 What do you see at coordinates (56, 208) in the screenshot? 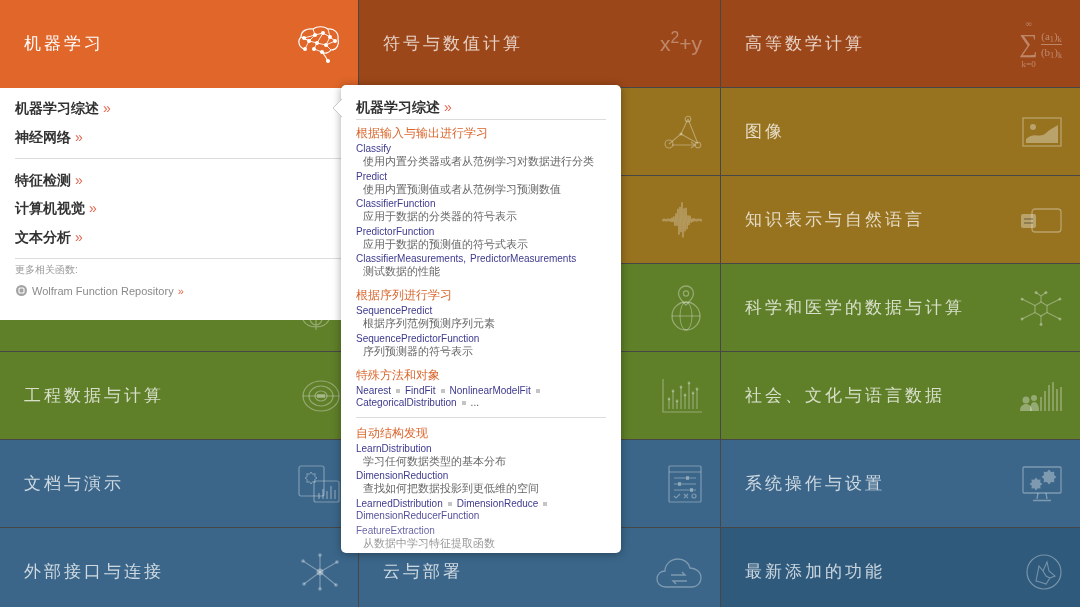
I see `menu-link: 计算机视觉 »` at bounding box center [56, 208].